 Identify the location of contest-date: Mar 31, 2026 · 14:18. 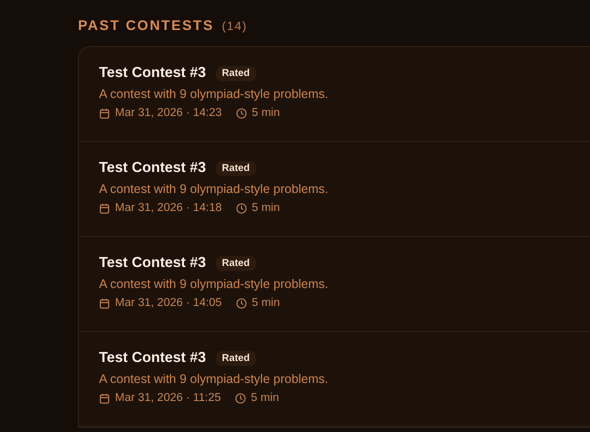
(168, 208).